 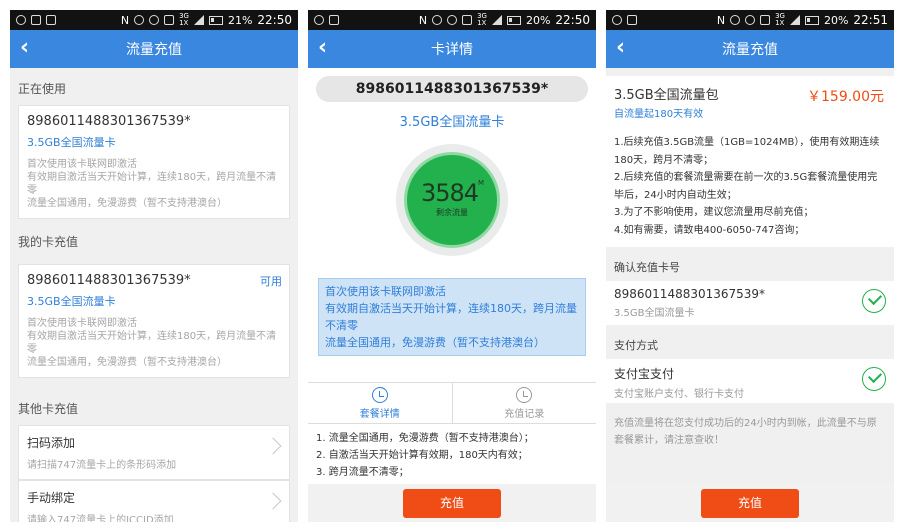 I want to click on remaining-traffic-gauge: 3584M 剩余流量, so click(x=452, y=200).